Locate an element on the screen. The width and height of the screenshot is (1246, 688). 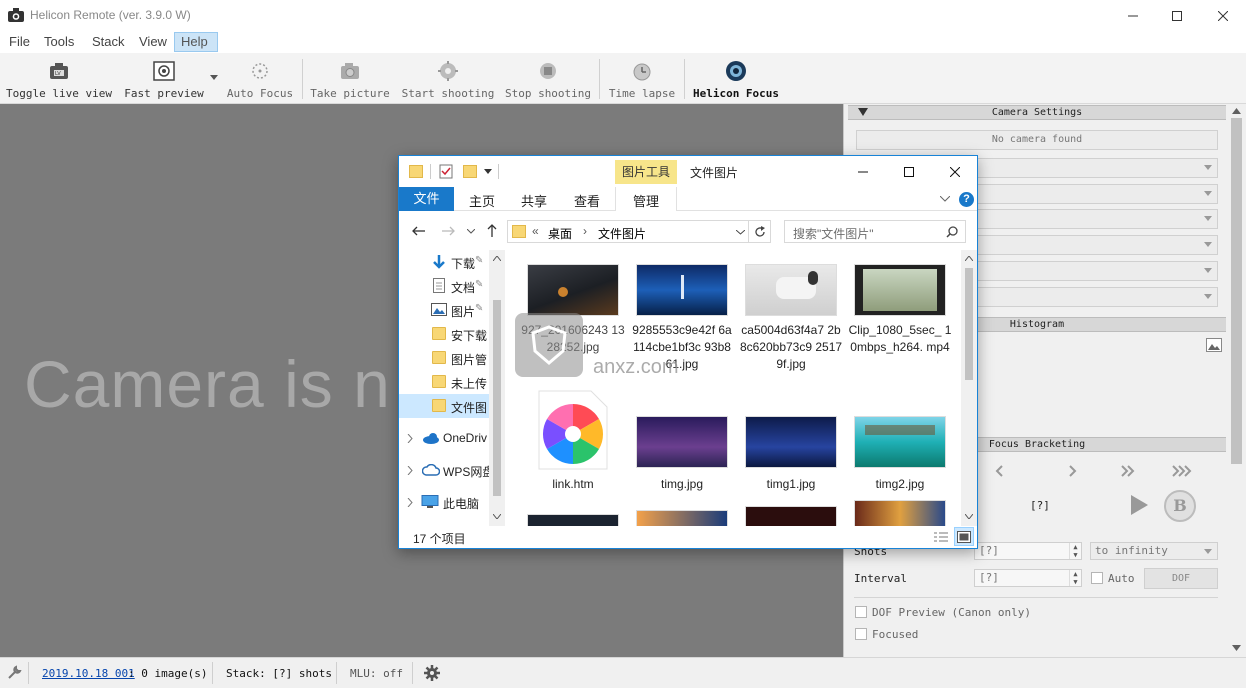
dof-preview-checkbox is located at coordinates (861, 612).